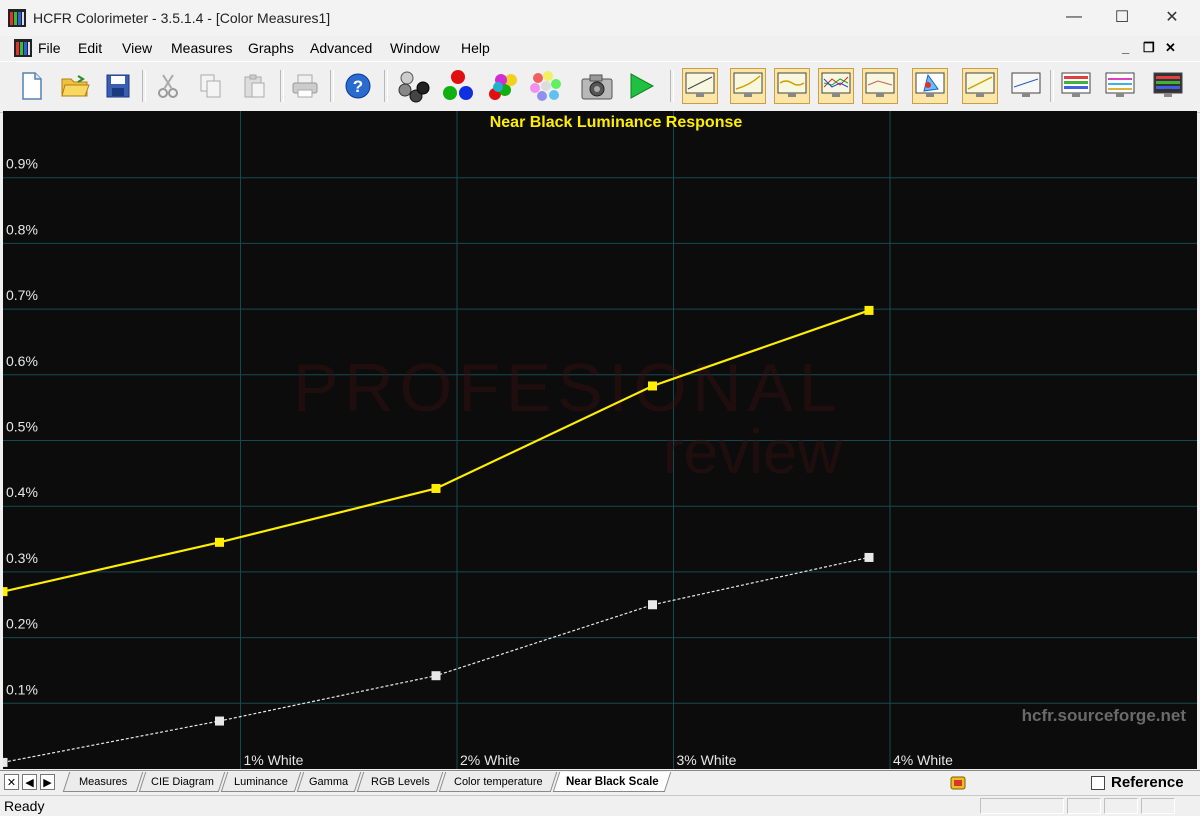 The image size is (1200, 816). I want to click on tab-cie-diagram: CIE Diagram, so click(182, 782).